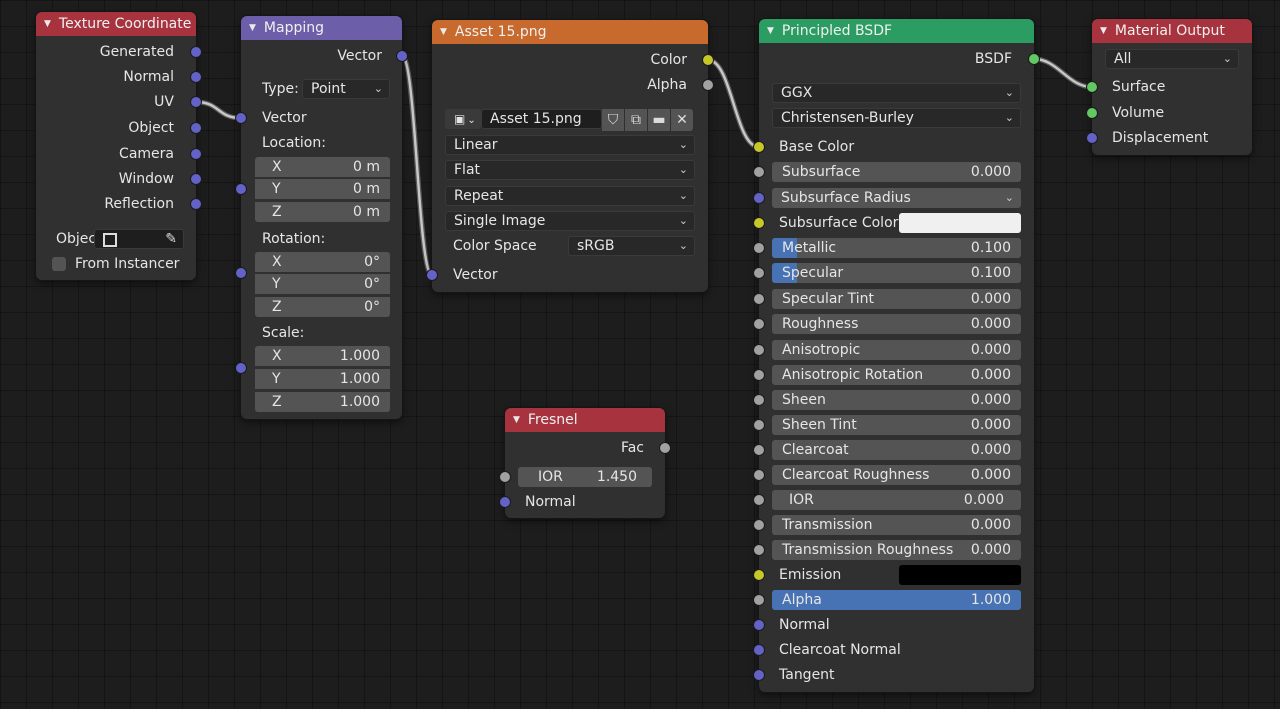 This screenshot has height=709, width=1280. What do you see at coordinates (196, 154) in the screenshot?
I see `socket-camera` at bounding box center [196, 154].